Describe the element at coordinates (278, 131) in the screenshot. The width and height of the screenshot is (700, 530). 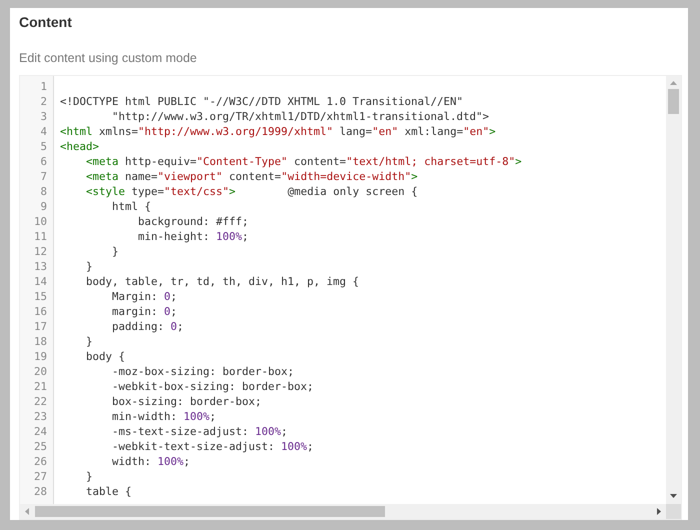
I see `code-line: <html xmlns="http://www.w3.org/1999/xhtml" lang="en" xml:lang="en">` at that location.